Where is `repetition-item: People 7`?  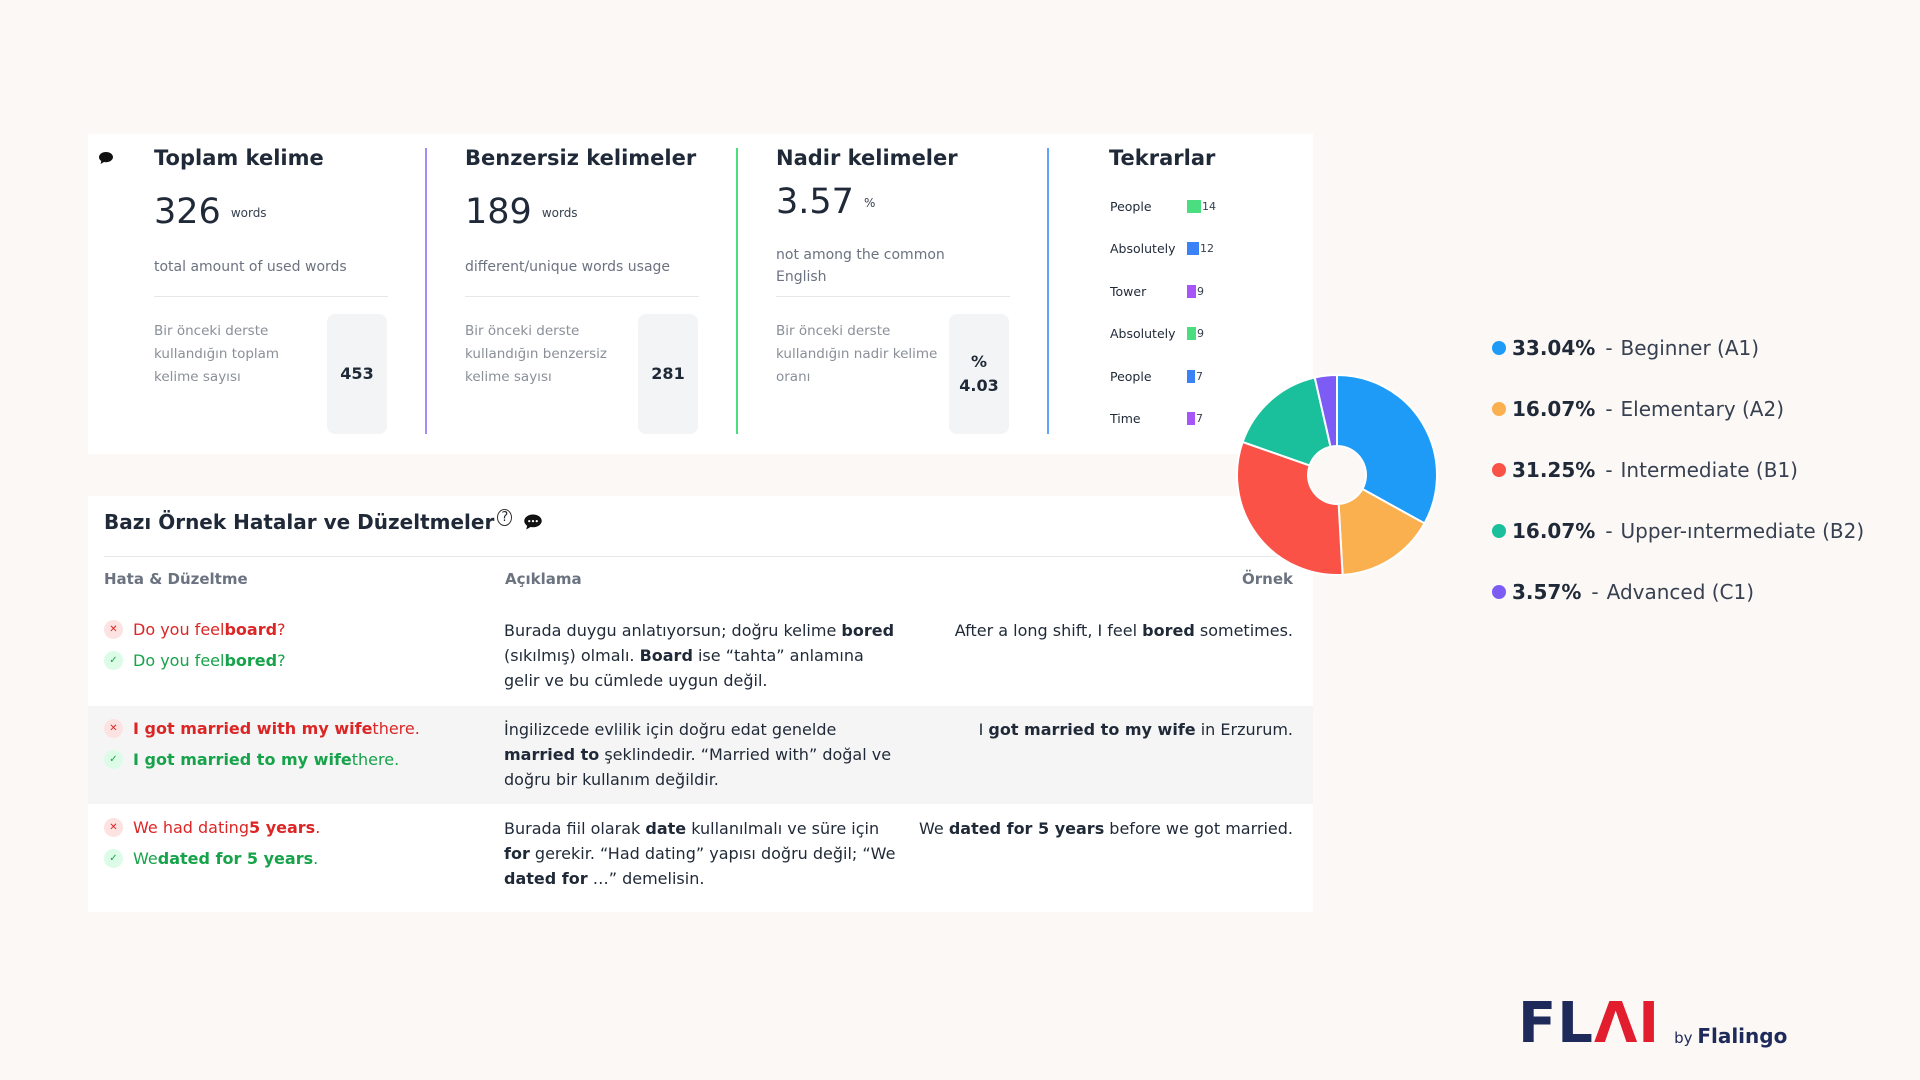
repetition-item: People 7 is located at coordinates (1156, 376).